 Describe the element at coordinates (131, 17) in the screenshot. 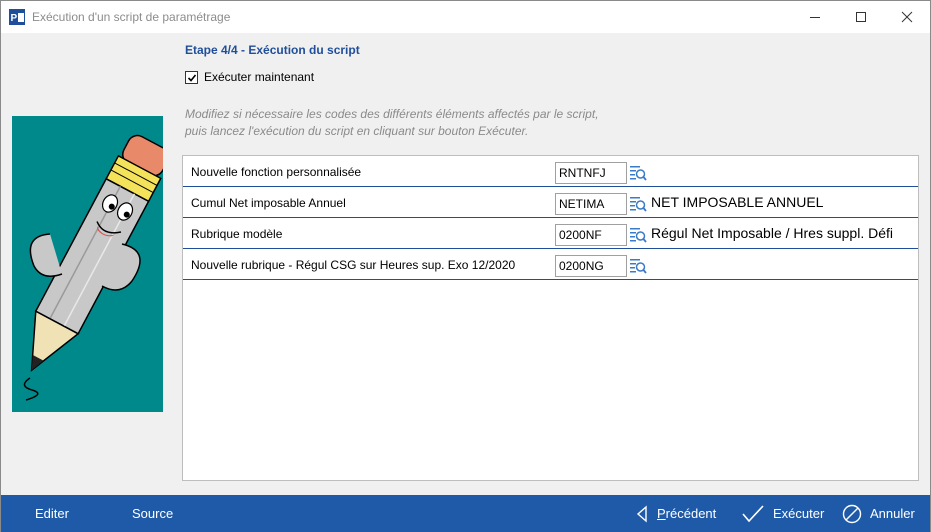

I see `window-title: Exécution d'un script de paramétrage` at that location.